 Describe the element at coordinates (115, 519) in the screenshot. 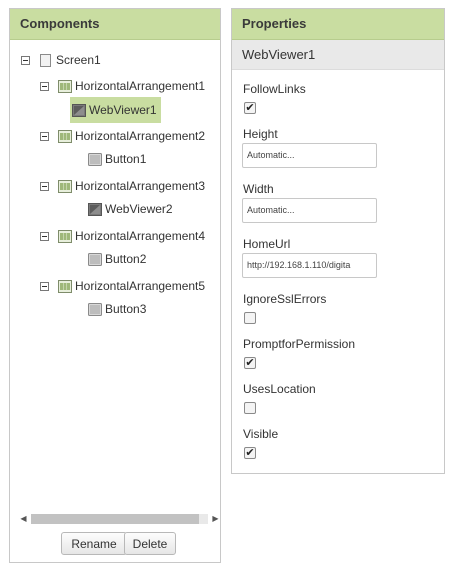

I see `scrollbar-thumb` at that location.